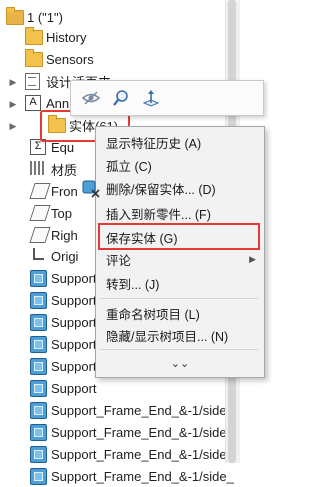 The width and height of the screenshot is (320, 487). What do you see at coordinates (161, 189) in the screenshot?
I see `menu-item-label: 删除/保留实体... (D)` at bounding box center [161, 189].